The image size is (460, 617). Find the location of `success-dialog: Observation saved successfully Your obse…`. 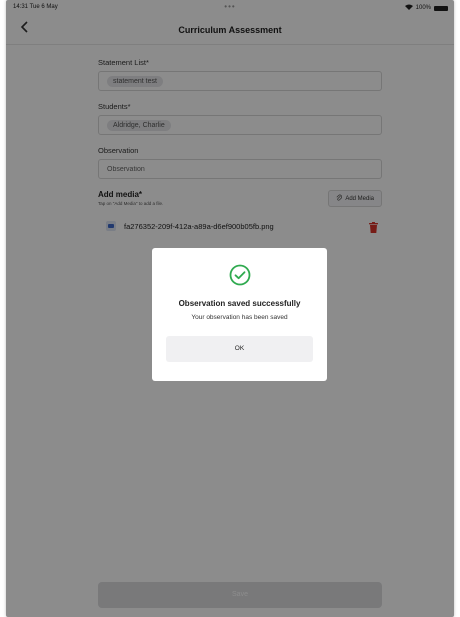

success-dialog: Observation saved successfully Your obse… is located at coordinates (239, 314).